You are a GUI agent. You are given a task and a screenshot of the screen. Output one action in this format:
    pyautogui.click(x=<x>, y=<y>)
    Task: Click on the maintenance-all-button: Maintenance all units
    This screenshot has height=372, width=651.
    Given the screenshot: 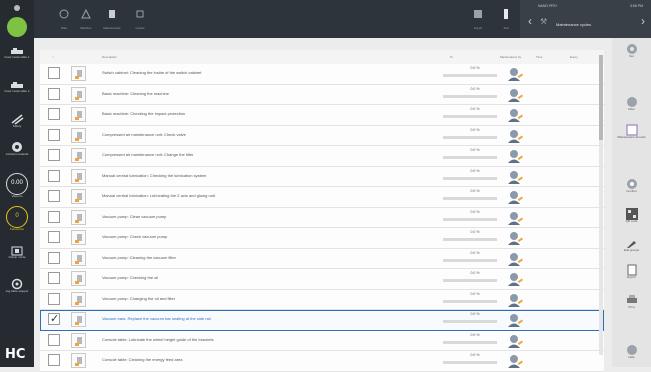 What is the action you would take?
    pyautogui.click(x=631, y=132)
    